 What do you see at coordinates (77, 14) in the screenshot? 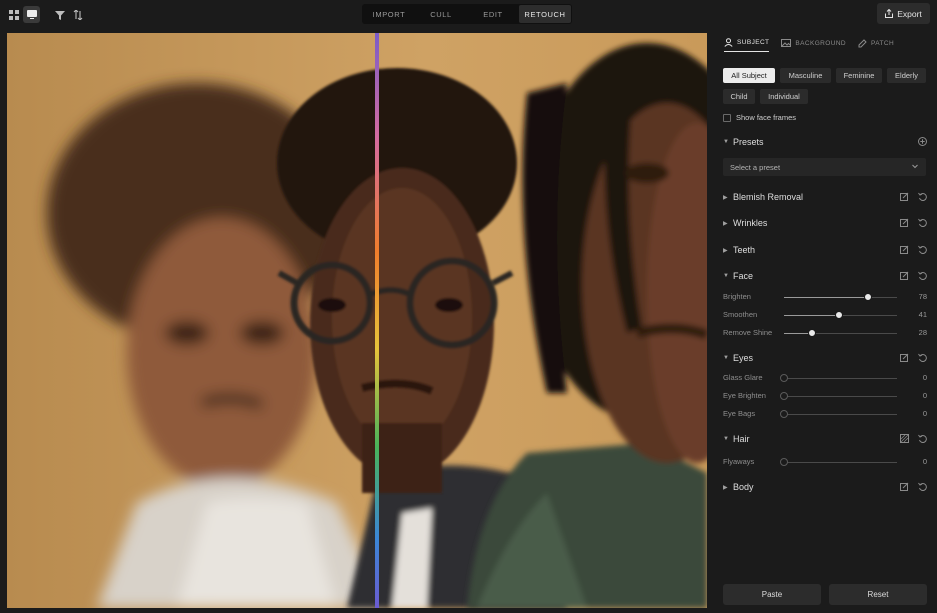
I see `sort-icon` at bounding box center [77, 14].